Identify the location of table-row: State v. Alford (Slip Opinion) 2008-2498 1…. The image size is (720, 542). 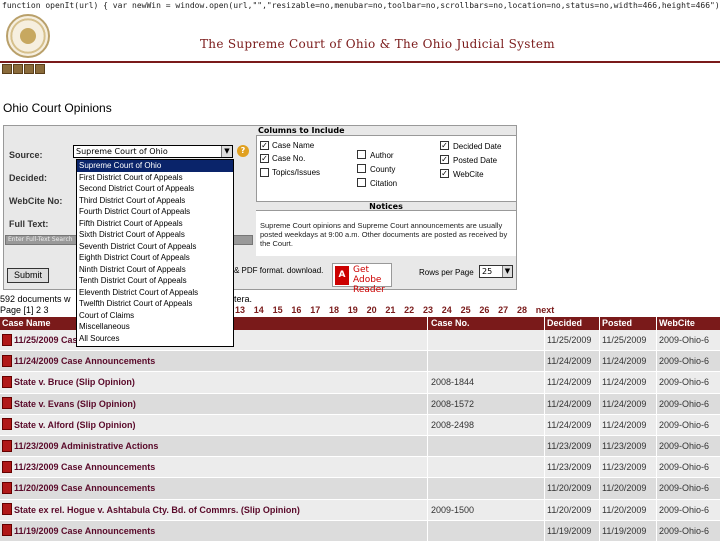
(360, 425).